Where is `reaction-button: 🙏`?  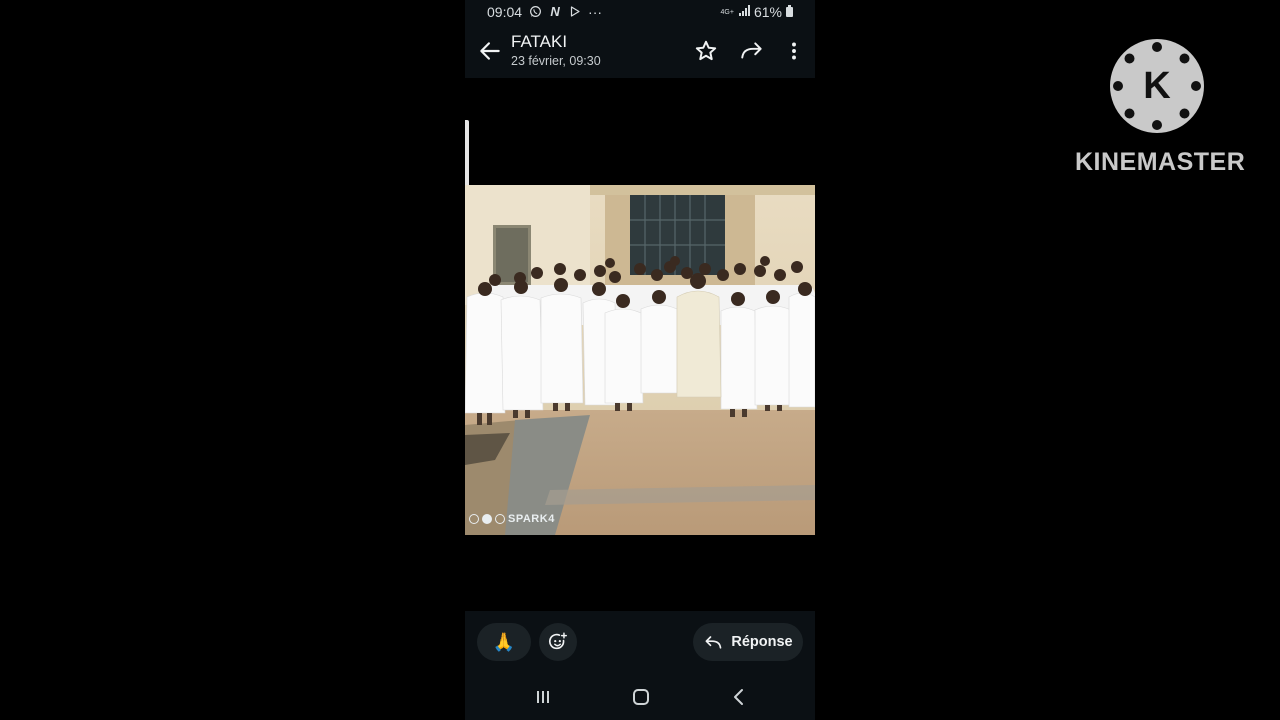 reaction-button: 🙏 is located at coordinates (504, 642).